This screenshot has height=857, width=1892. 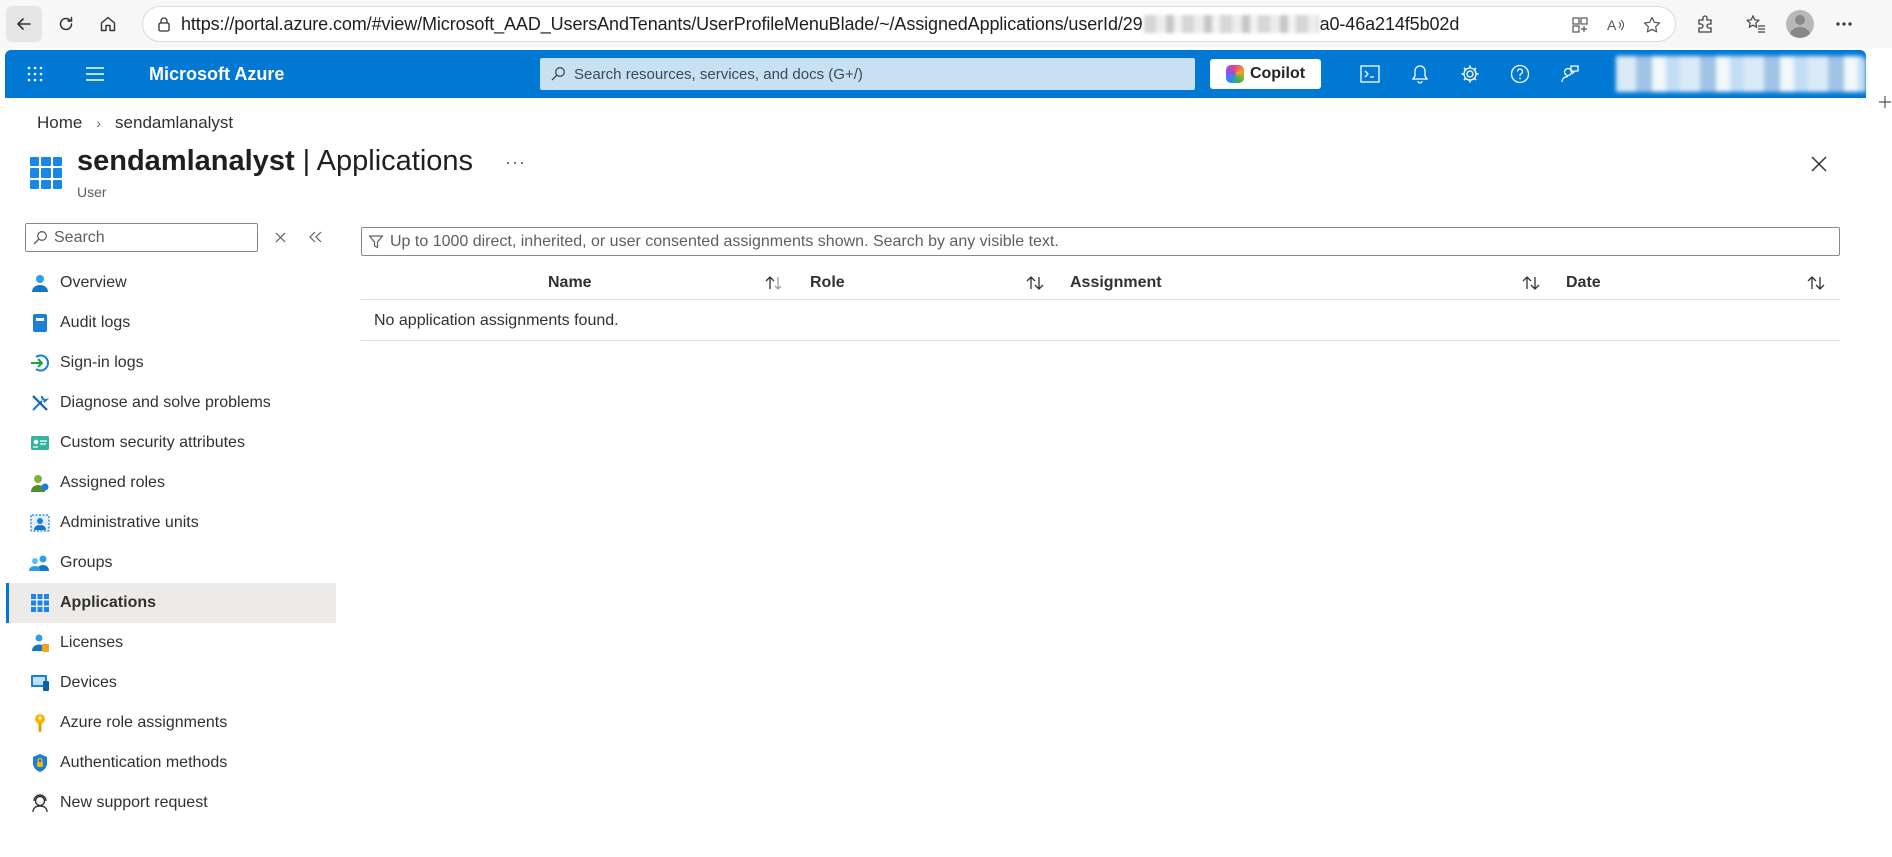 I want to click on column-header-label: Role, so click(x=827, y=282).